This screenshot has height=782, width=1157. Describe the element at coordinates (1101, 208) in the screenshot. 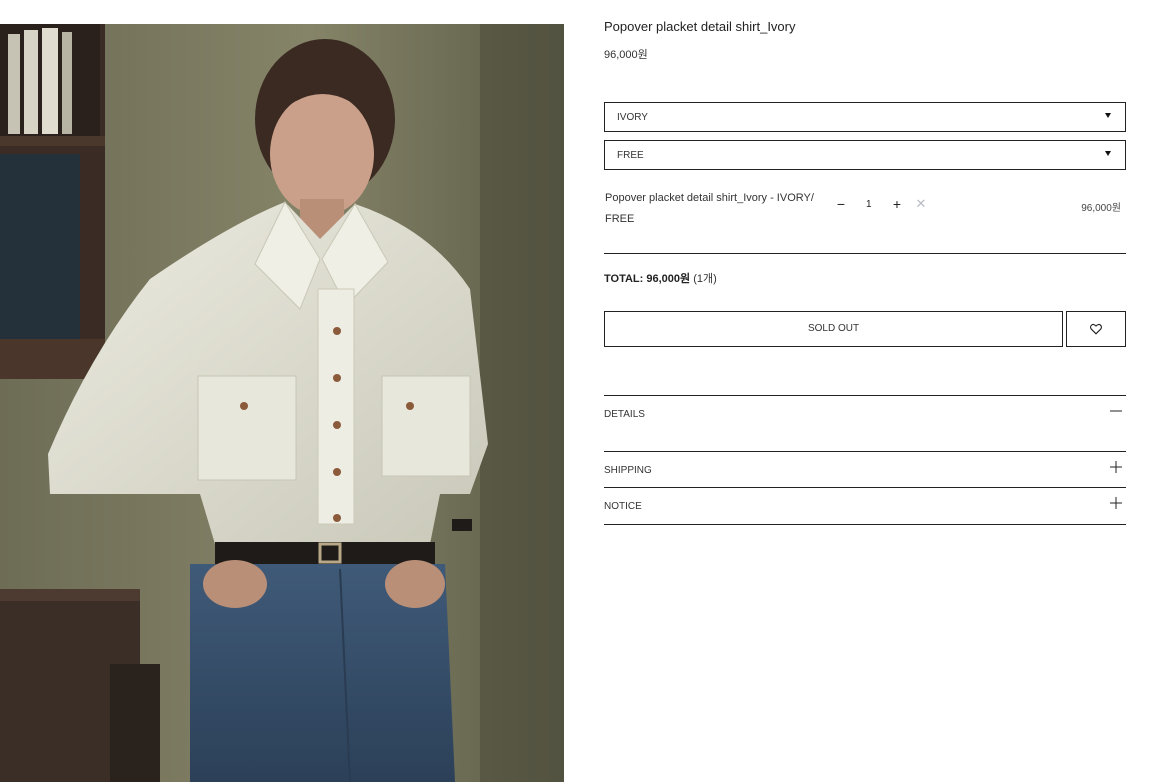

I see `selected-option-price: 96,000원` at that location.